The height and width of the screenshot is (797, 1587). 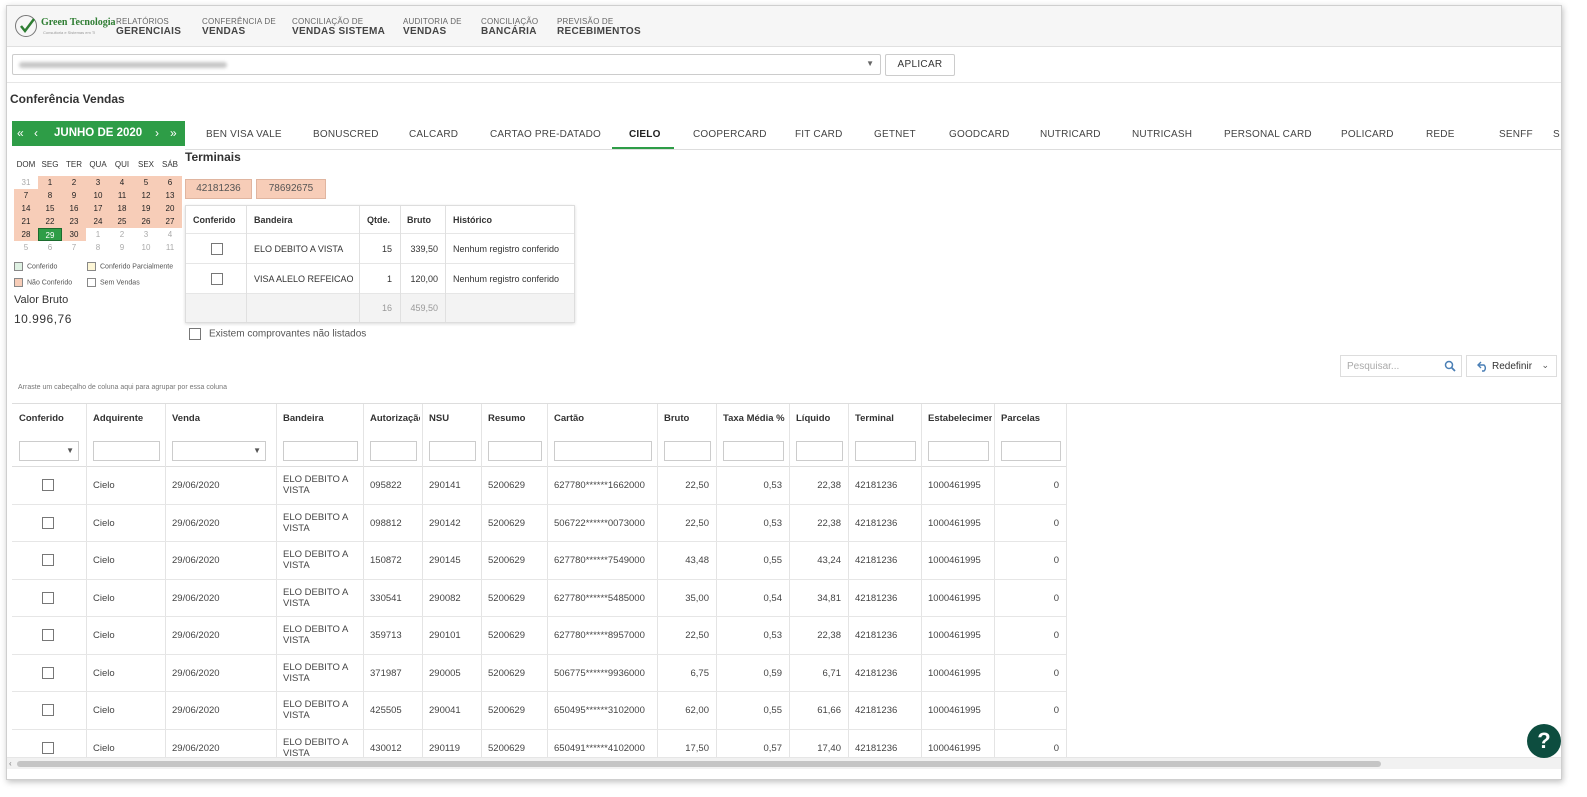 What do you see at coordinates (509, 27) in the screenshot?
I see `nav-conciliacao-bancaria: CONCILIAÇÃO BANCÁRIA` at bounding box center [509, 27].